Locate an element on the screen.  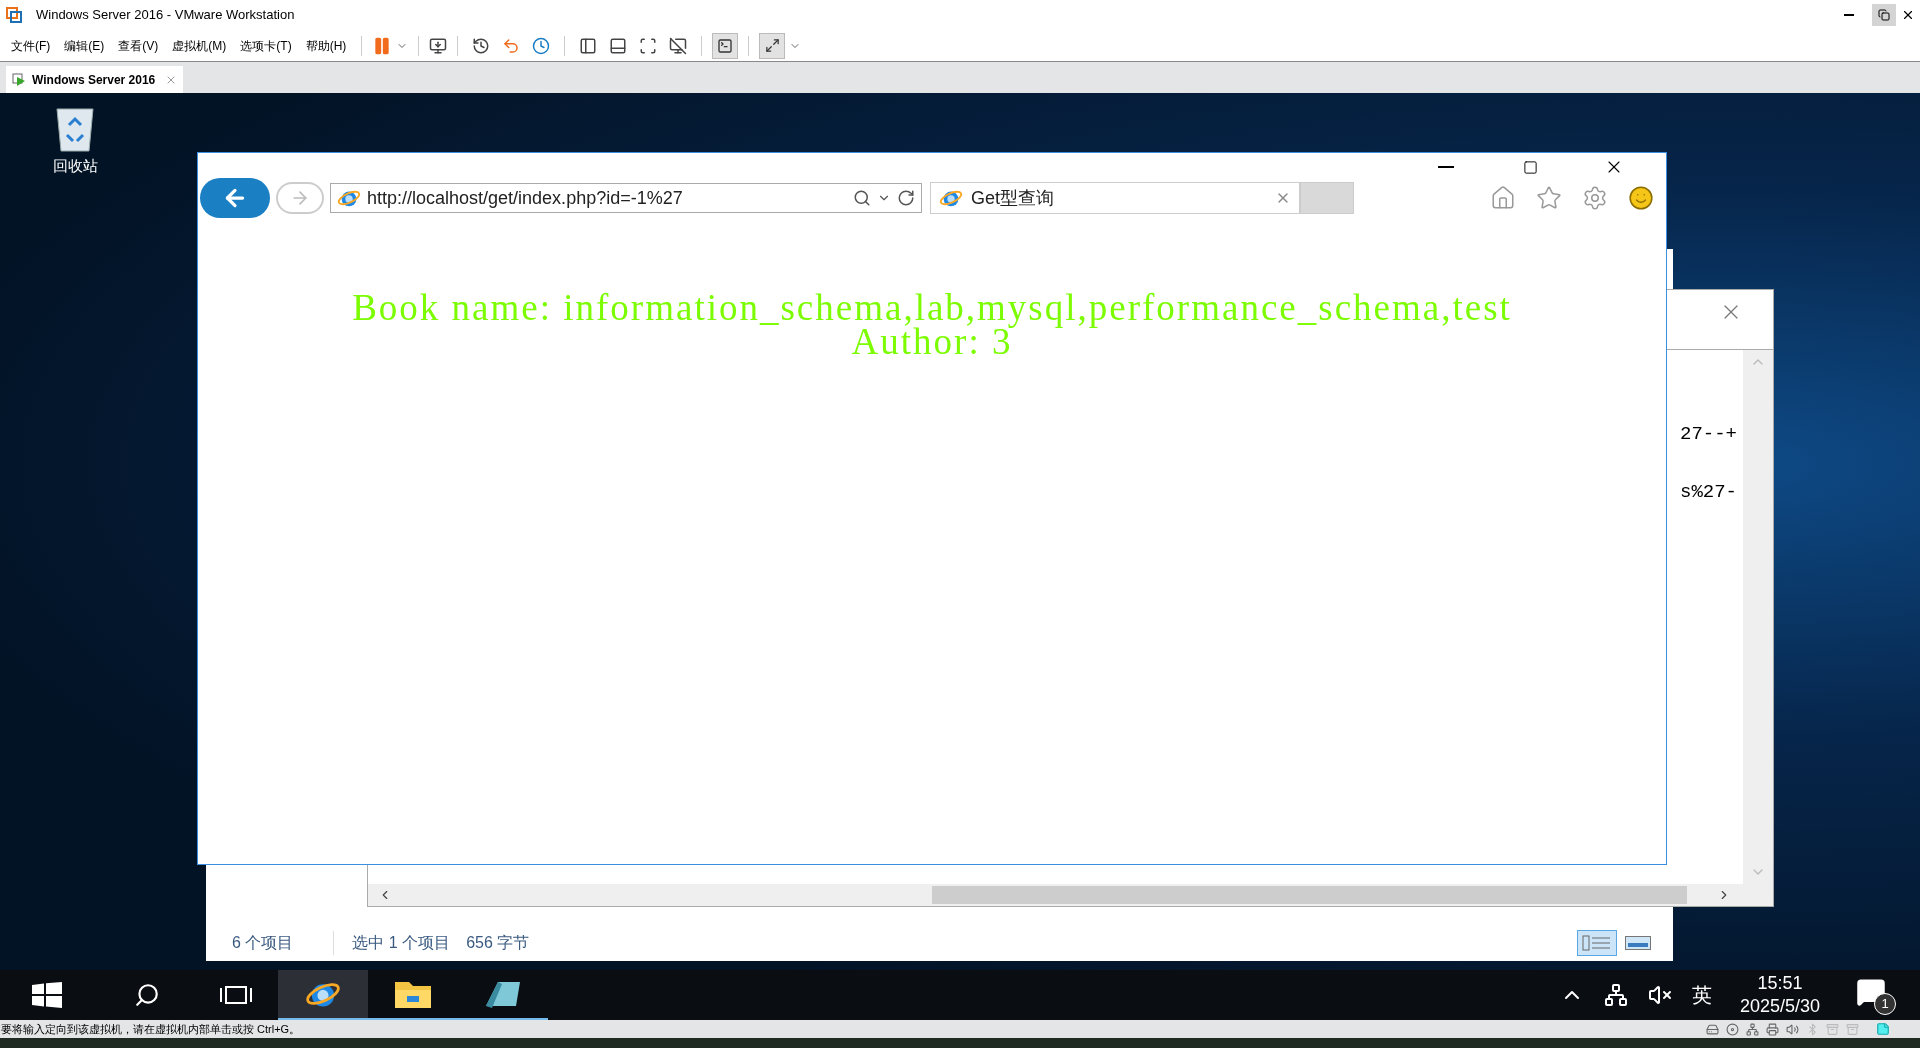
star-icon is located at coordinates (1549, 198).